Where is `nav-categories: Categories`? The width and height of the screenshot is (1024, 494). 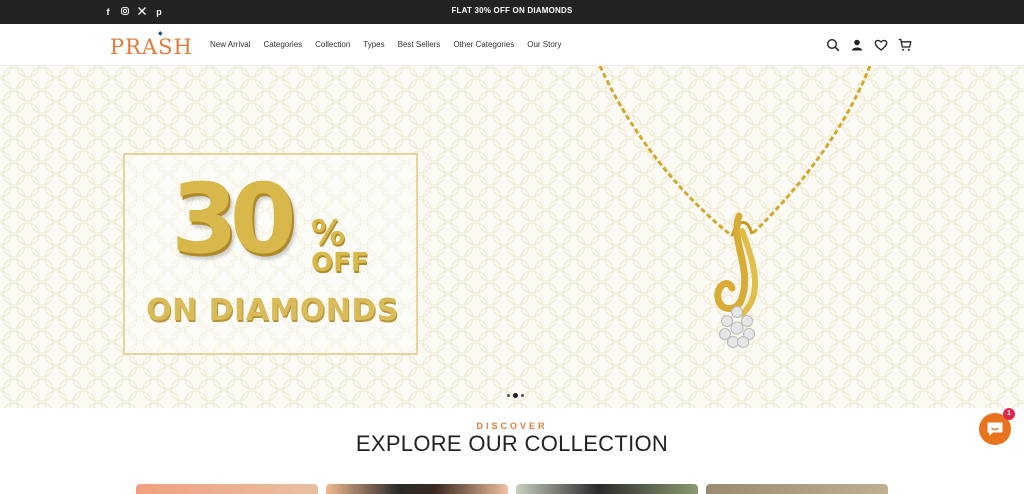 nav-categories: Categories is located at coordinates (282, 44).